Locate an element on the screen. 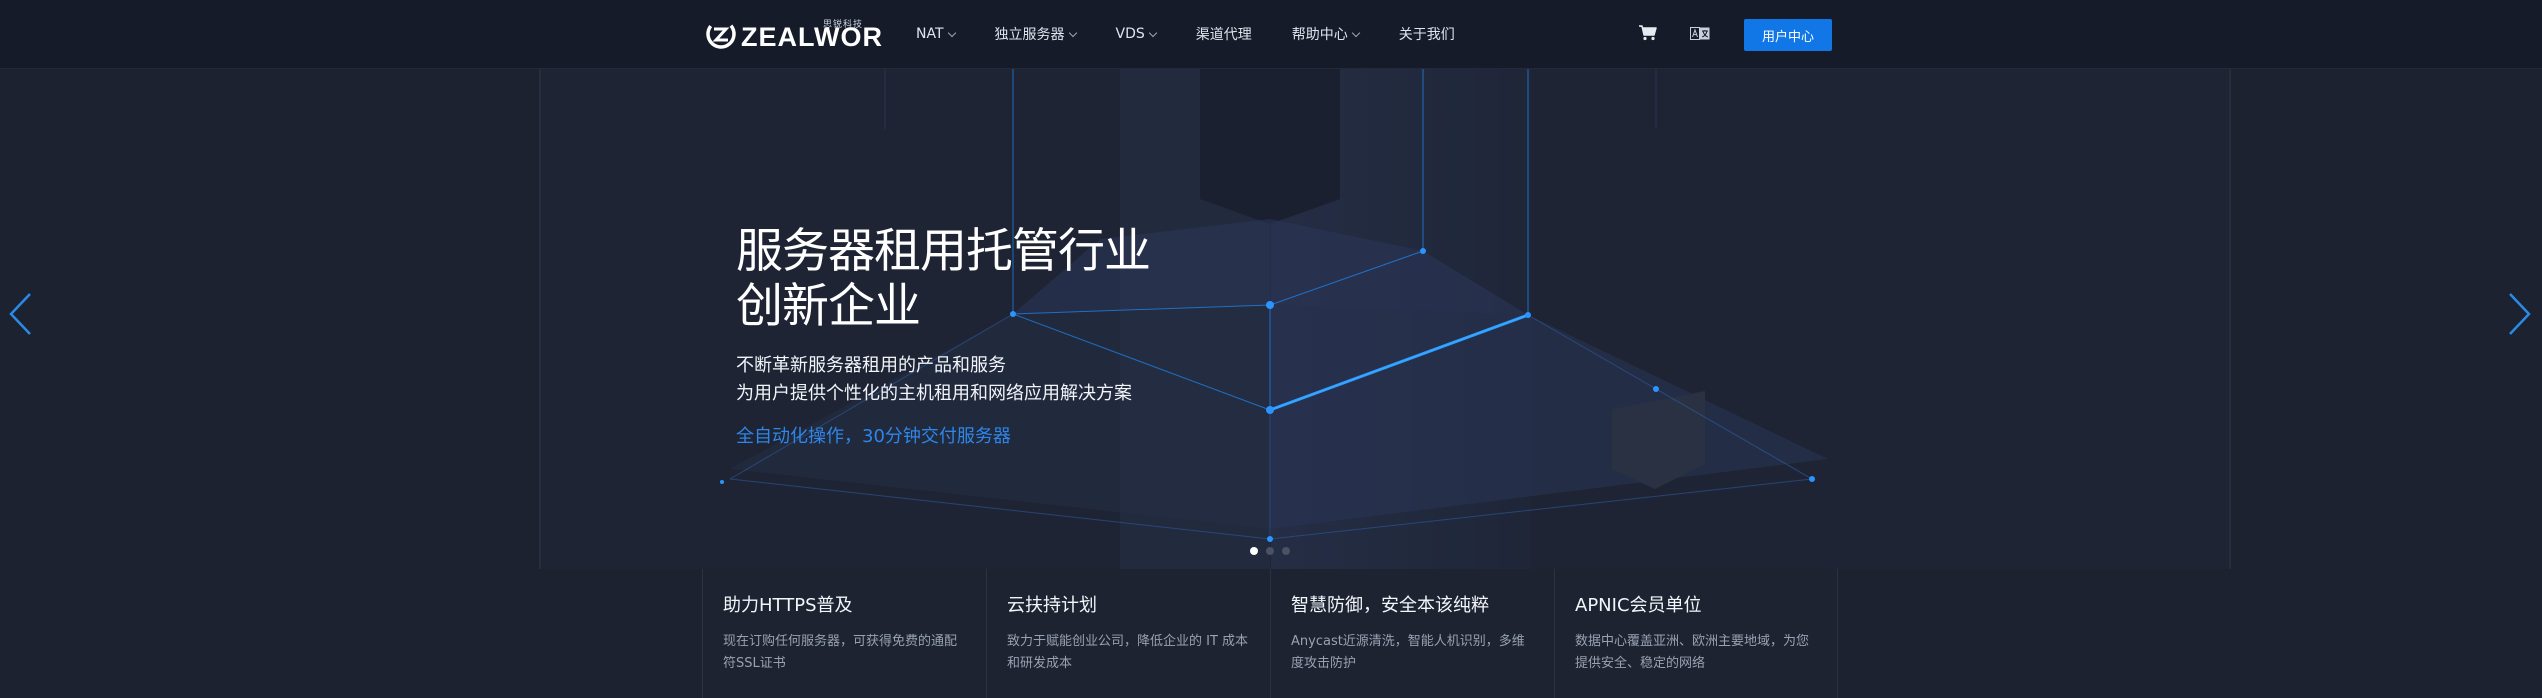 This screenshot has width=2542, height=698. nav-item-about-us: 关于我们 is located at coordinates (1427, 34).